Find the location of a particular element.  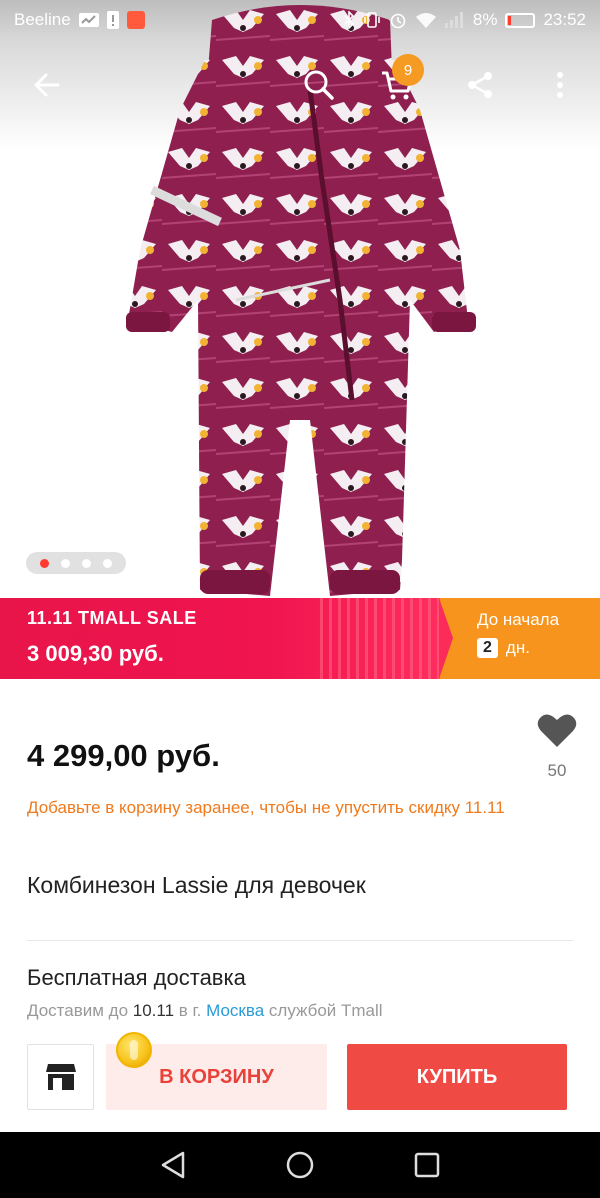

search-icon is located at coordinates (319, 85).